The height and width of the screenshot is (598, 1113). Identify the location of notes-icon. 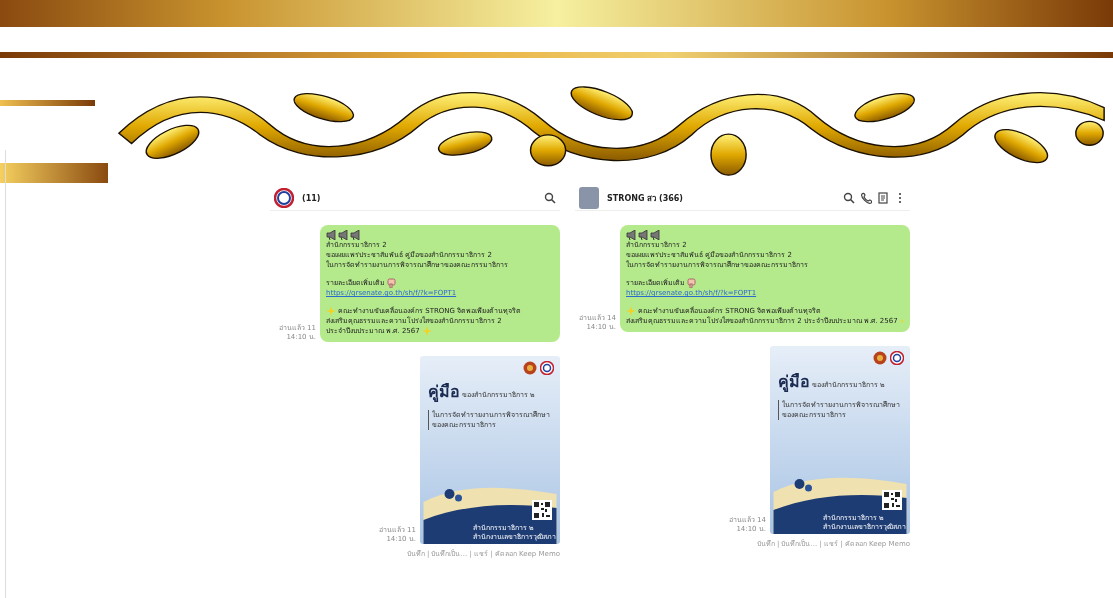
(883, 198).